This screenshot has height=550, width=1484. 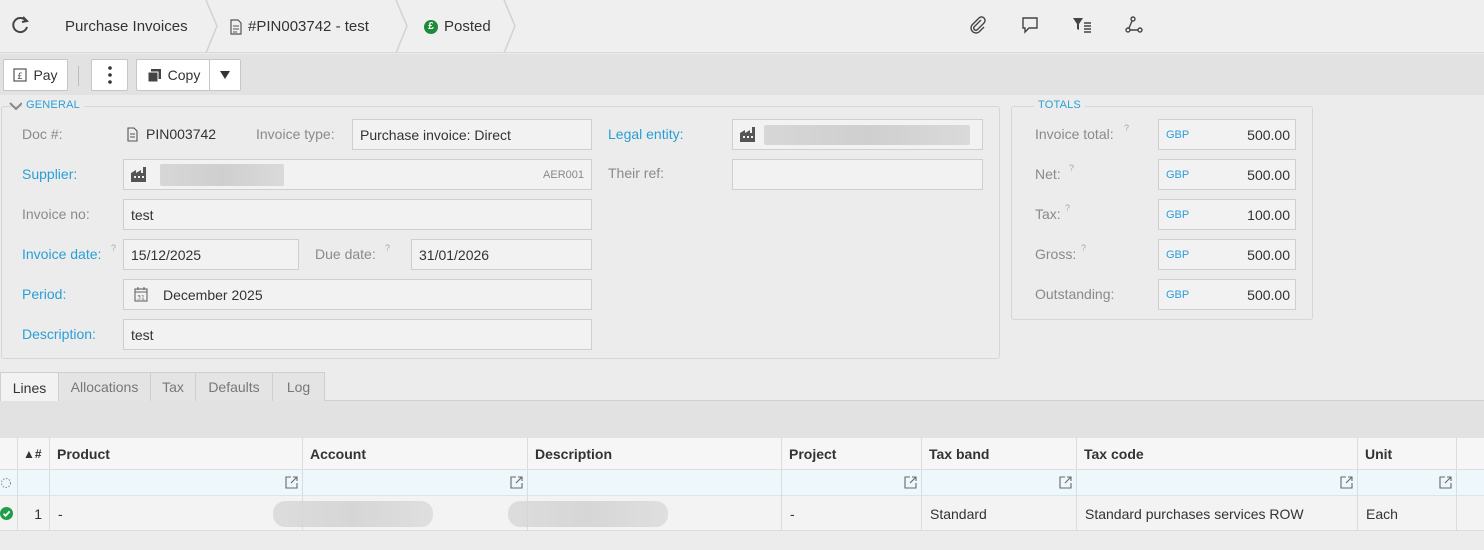 What do you see at coordinates (1083, 248) in the screenshot?
I see `gross-help-icon: ?` at bounding box center [1083, 248].